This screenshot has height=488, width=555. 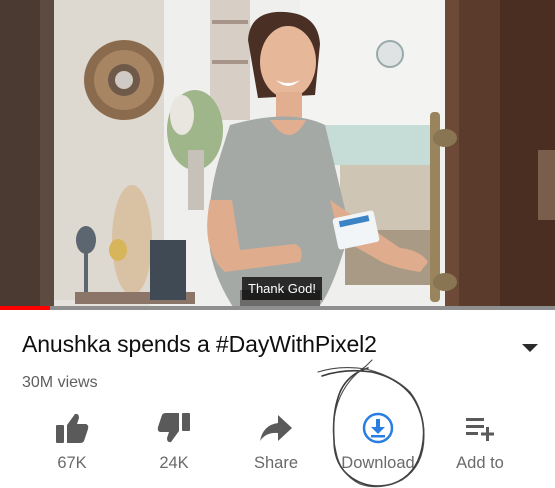 What do you see at coordinates (277, 308) in the screenshot?
I see `video-progress-bar` at bounding box center [277, 308].